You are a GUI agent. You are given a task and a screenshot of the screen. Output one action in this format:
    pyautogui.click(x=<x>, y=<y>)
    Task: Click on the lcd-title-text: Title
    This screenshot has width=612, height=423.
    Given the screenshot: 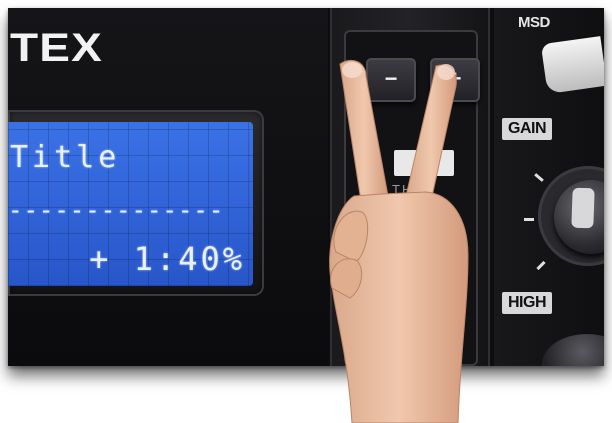 What is the action you would take?
    pyautogui.click(x=65, y=157)
    